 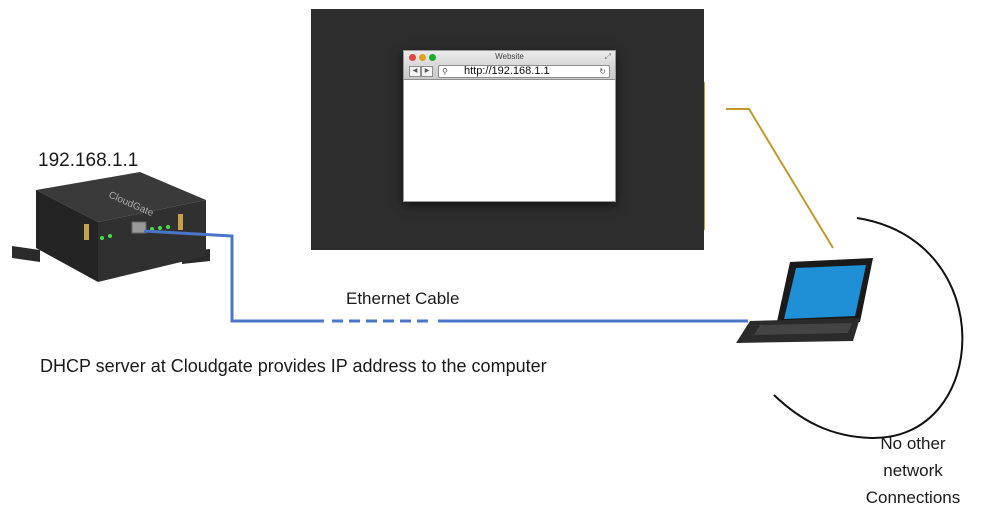 I want to click on note-line: Connections, so click(x=913, y=497).